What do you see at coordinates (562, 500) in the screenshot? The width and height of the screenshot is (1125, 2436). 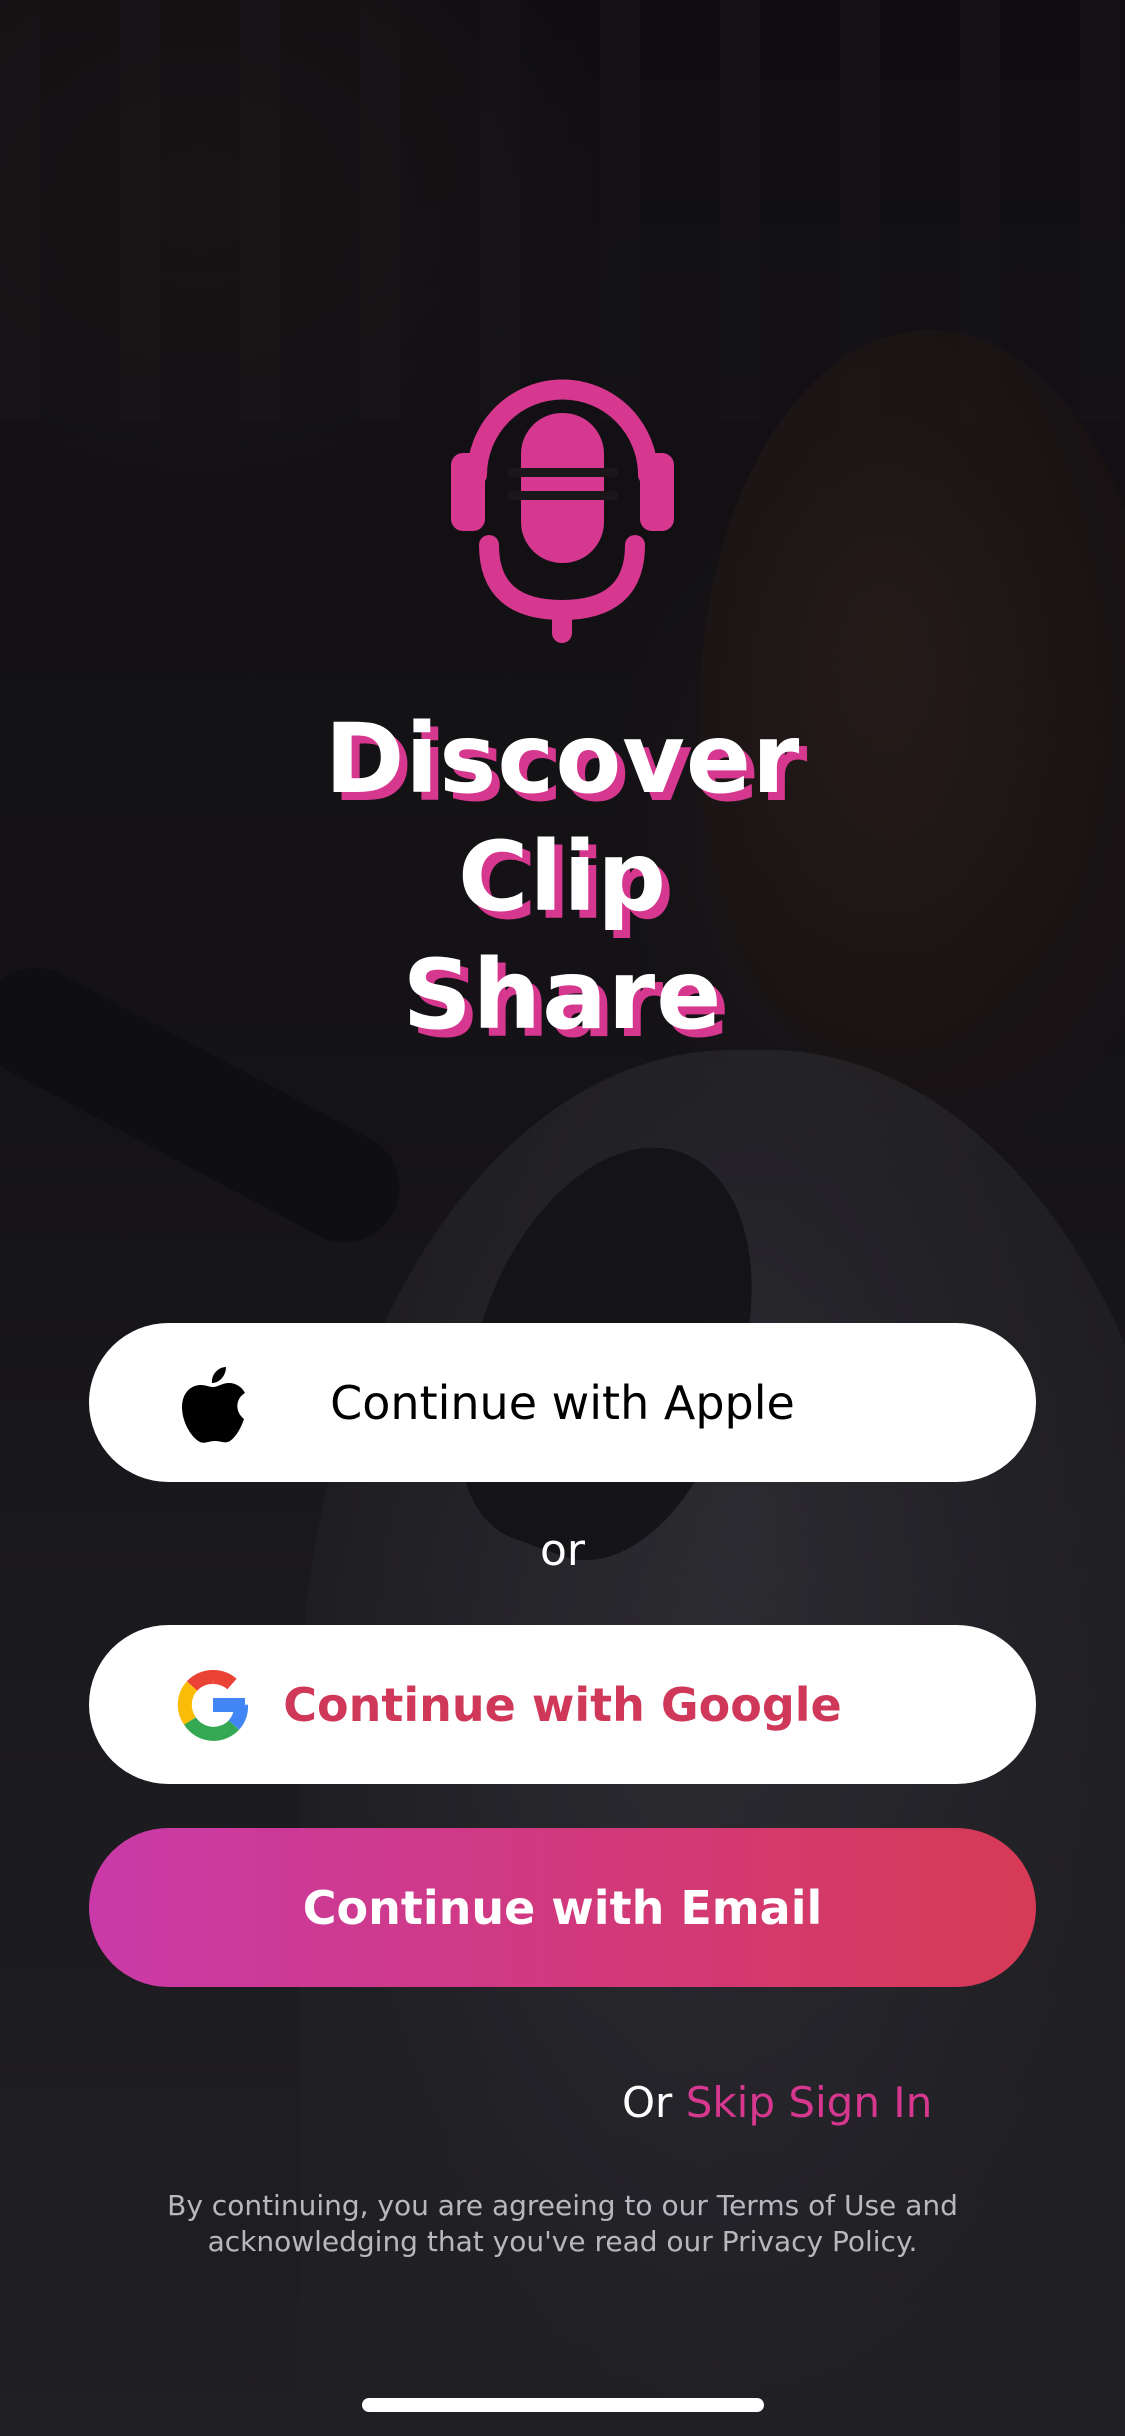 I see `podcast-headphones-mic-icon` at bounding box center [562, 500].